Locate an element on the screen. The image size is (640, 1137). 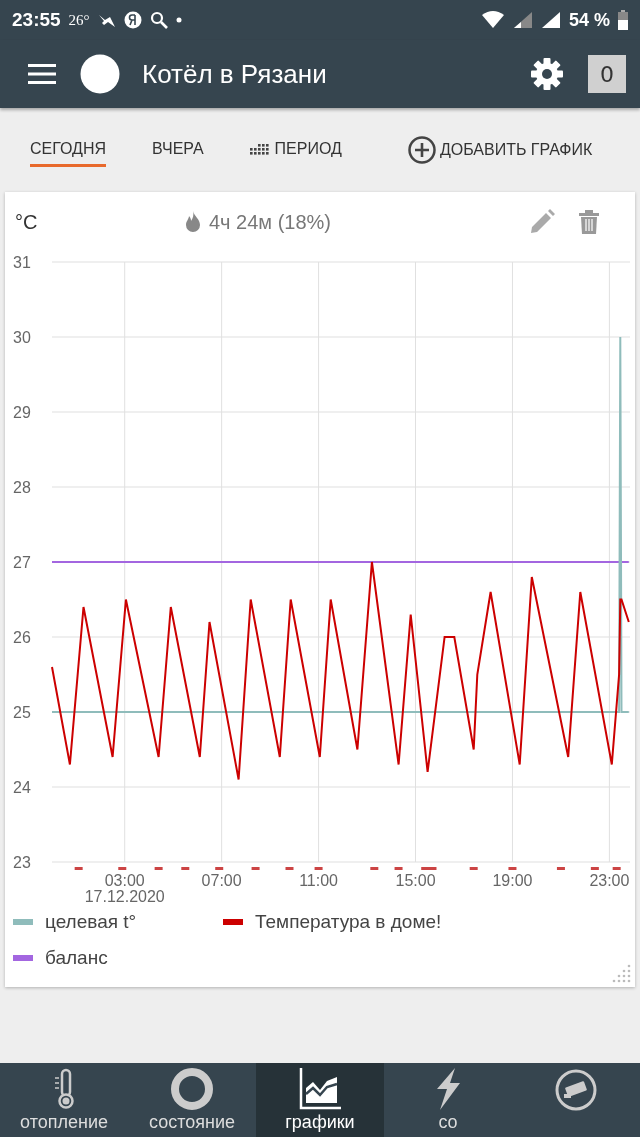
ring-icon is located at coordinates (192, 1089).